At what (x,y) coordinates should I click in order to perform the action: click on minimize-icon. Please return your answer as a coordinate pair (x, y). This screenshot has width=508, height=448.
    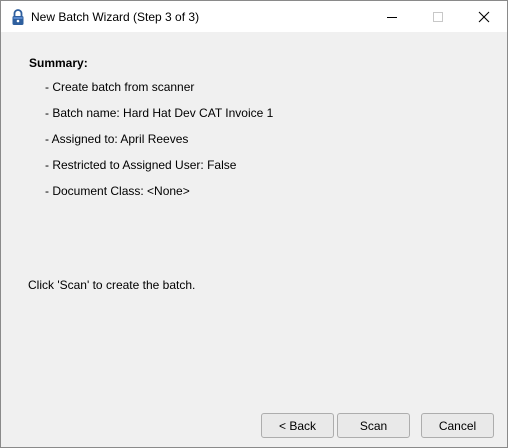
    Looking at the image, I should click on (392, 17).